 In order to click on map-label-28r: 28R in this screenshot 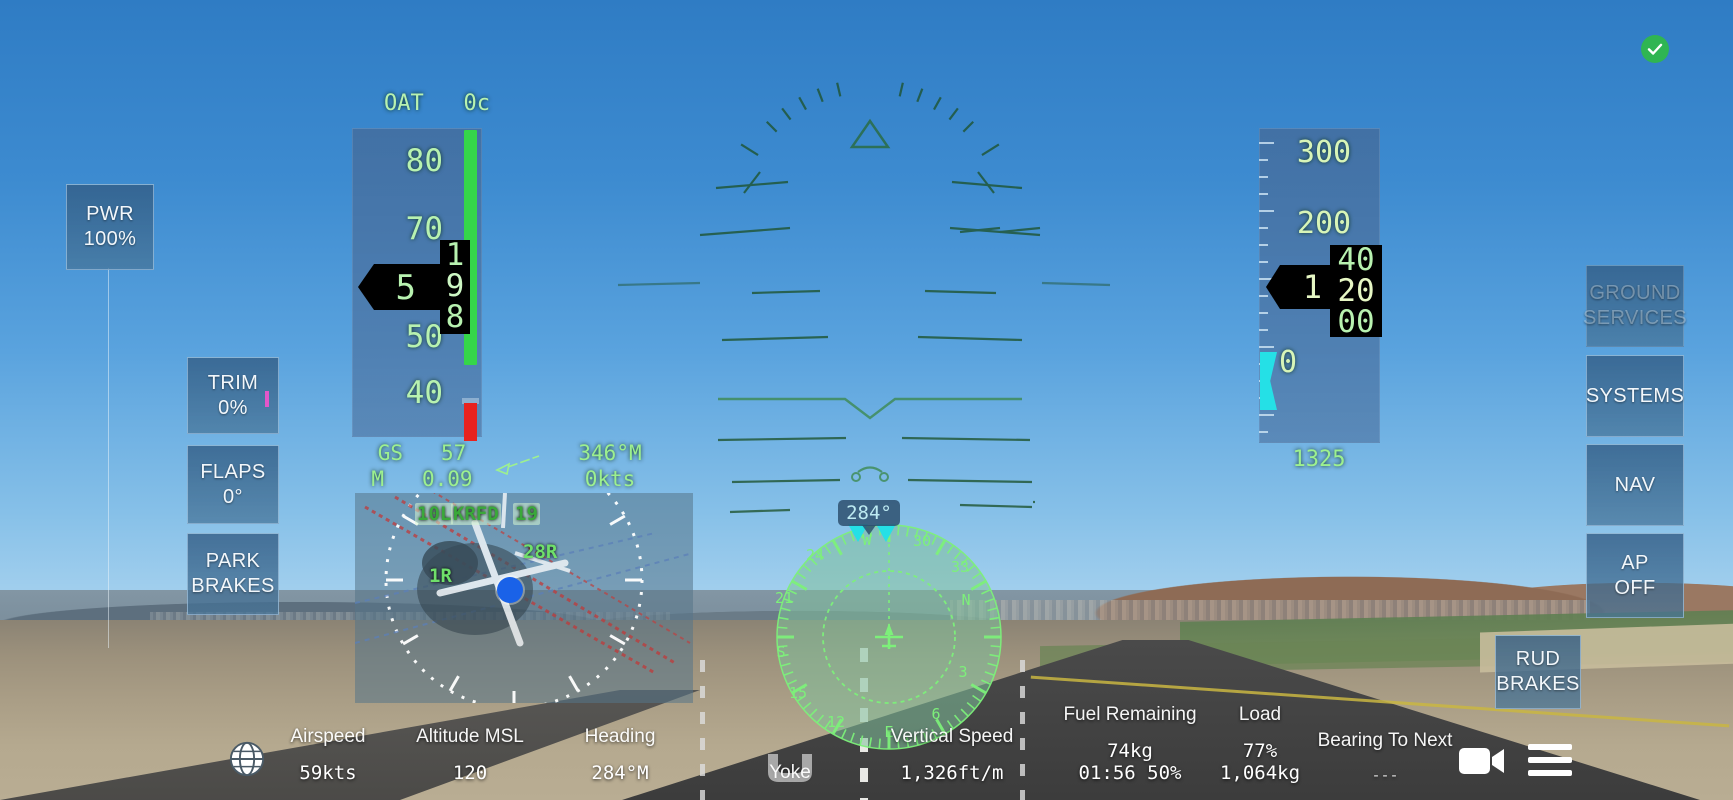, I will do `click(540, 552)`.